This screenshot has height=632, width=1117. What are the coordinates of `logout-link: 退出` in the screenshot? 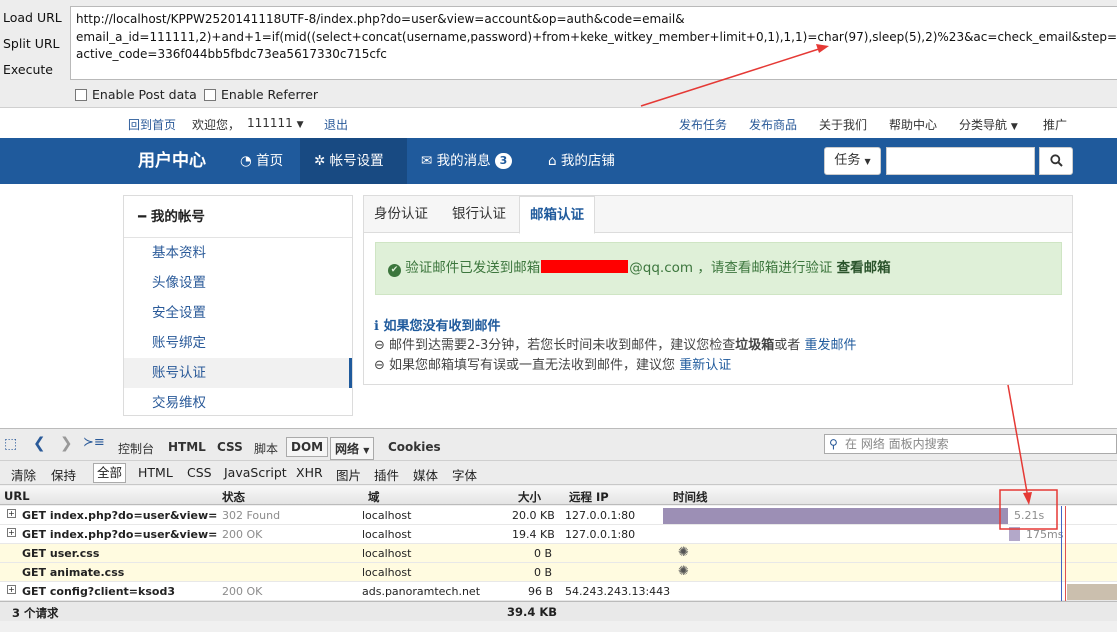 It's located at (336, 124).